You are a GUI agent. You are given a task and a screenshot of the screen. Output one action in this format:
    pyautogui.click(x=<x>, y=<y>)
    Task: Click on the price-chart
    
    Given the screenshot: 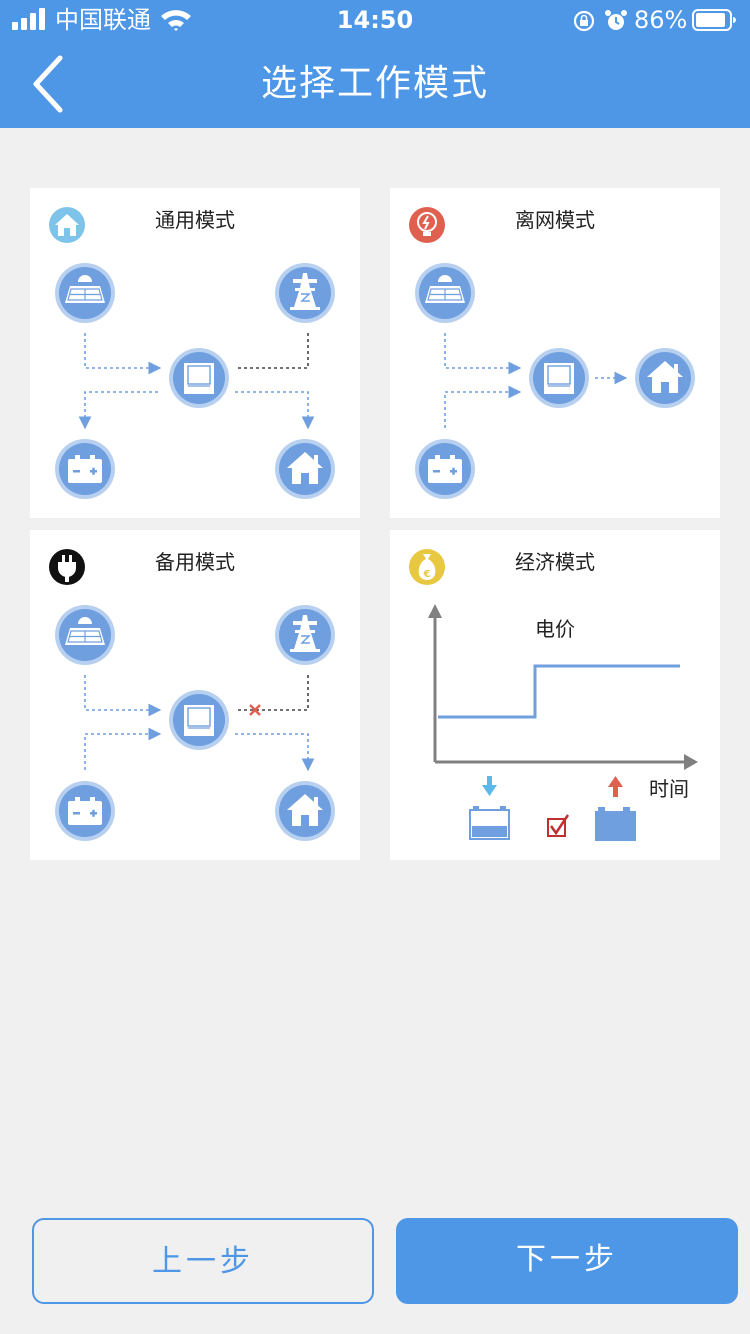 What is the action you would take?
    pyautogui.click(x=563, y=722)
    